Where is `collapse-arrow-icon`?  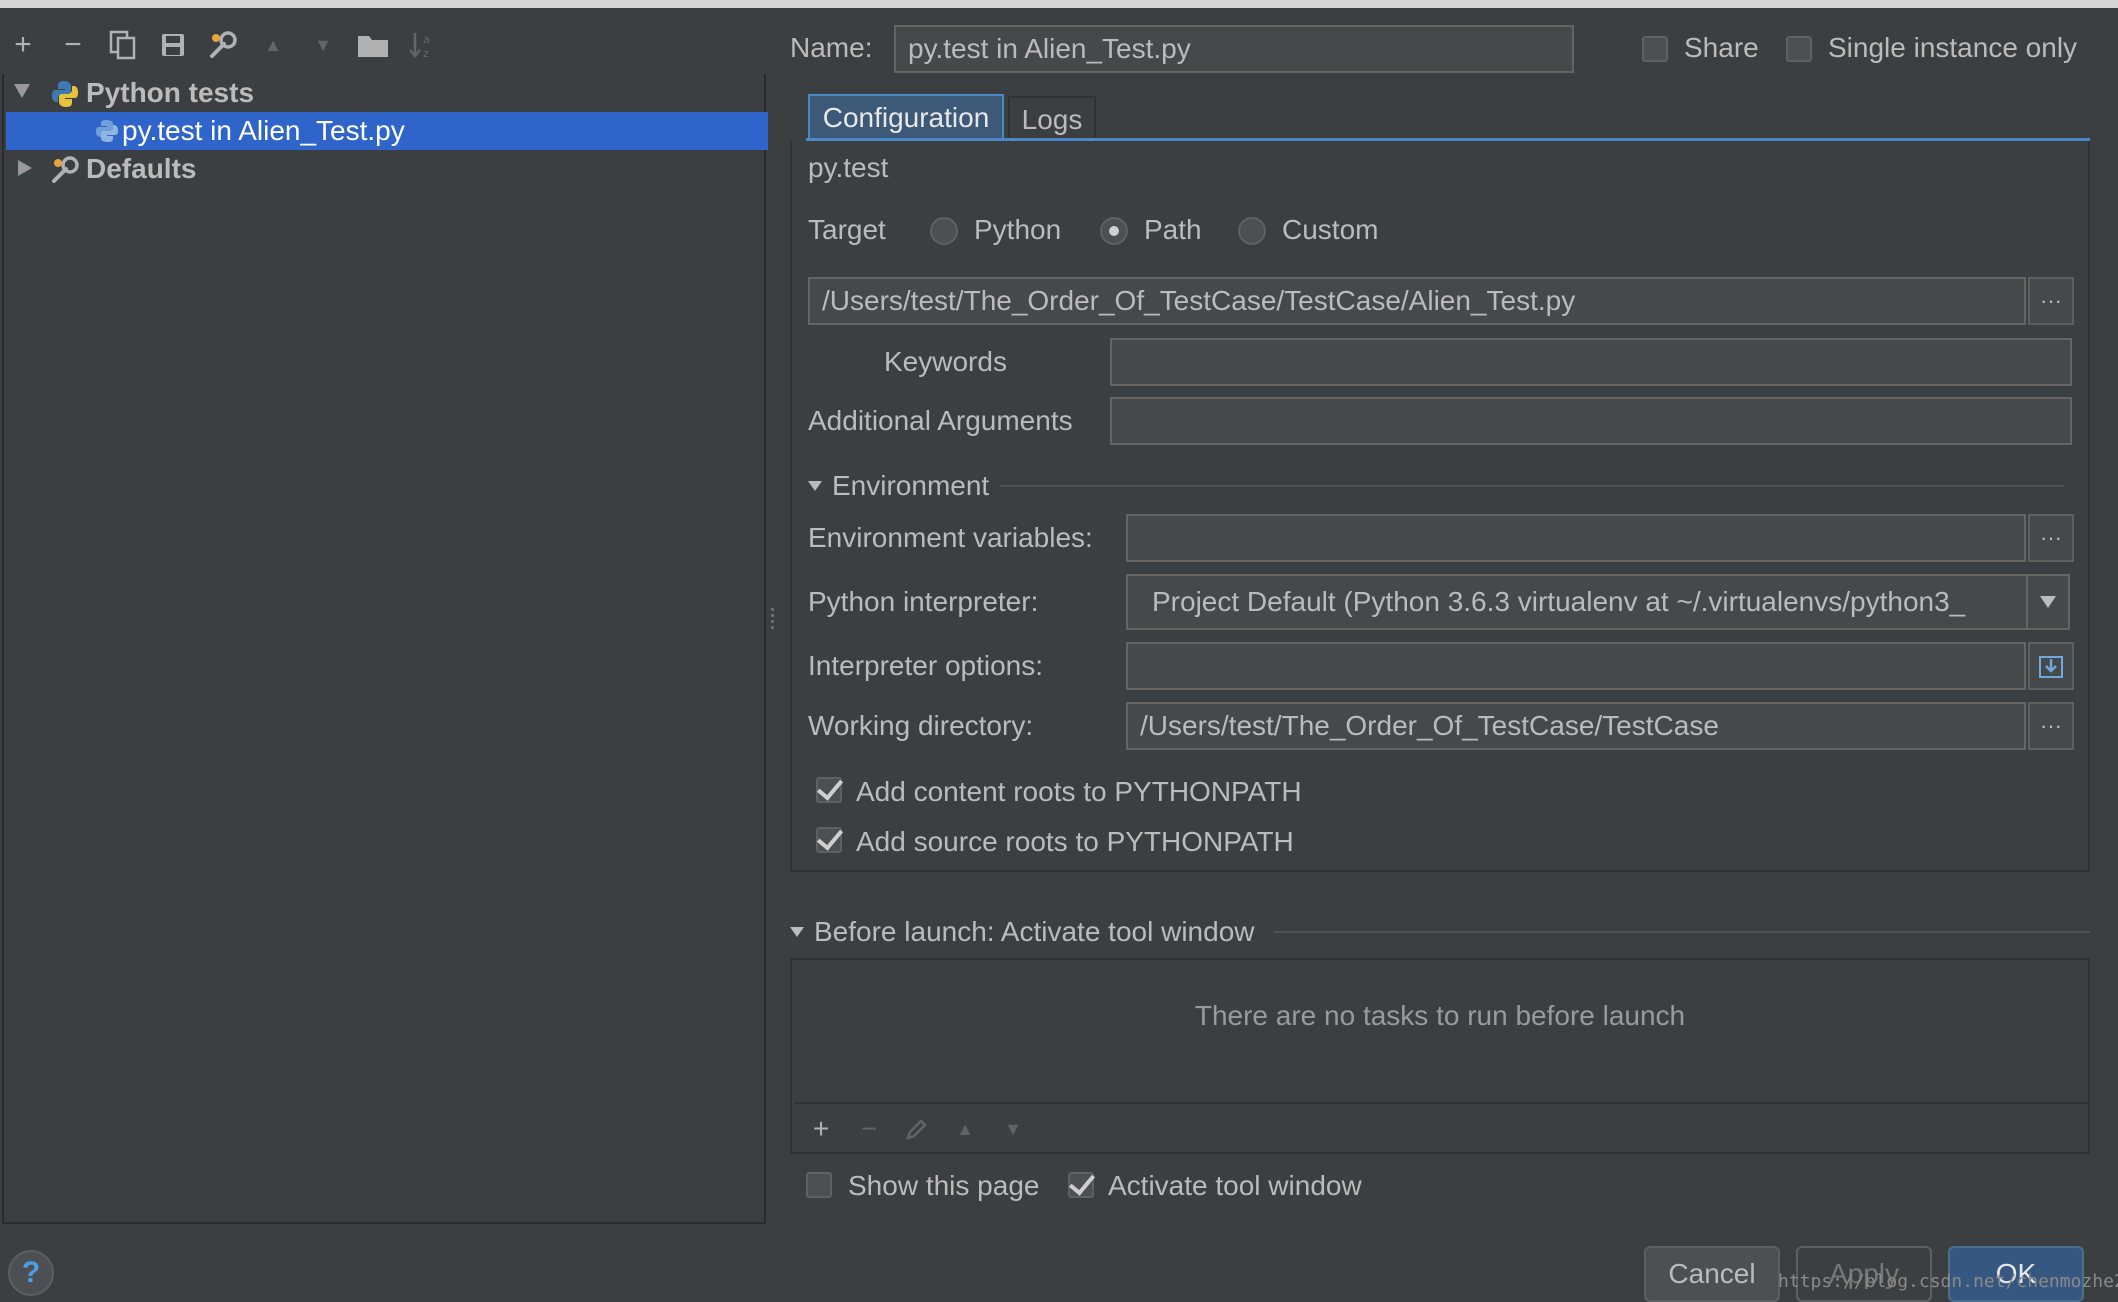 collapse-arrow-icon is located at coordinates (25, 168).